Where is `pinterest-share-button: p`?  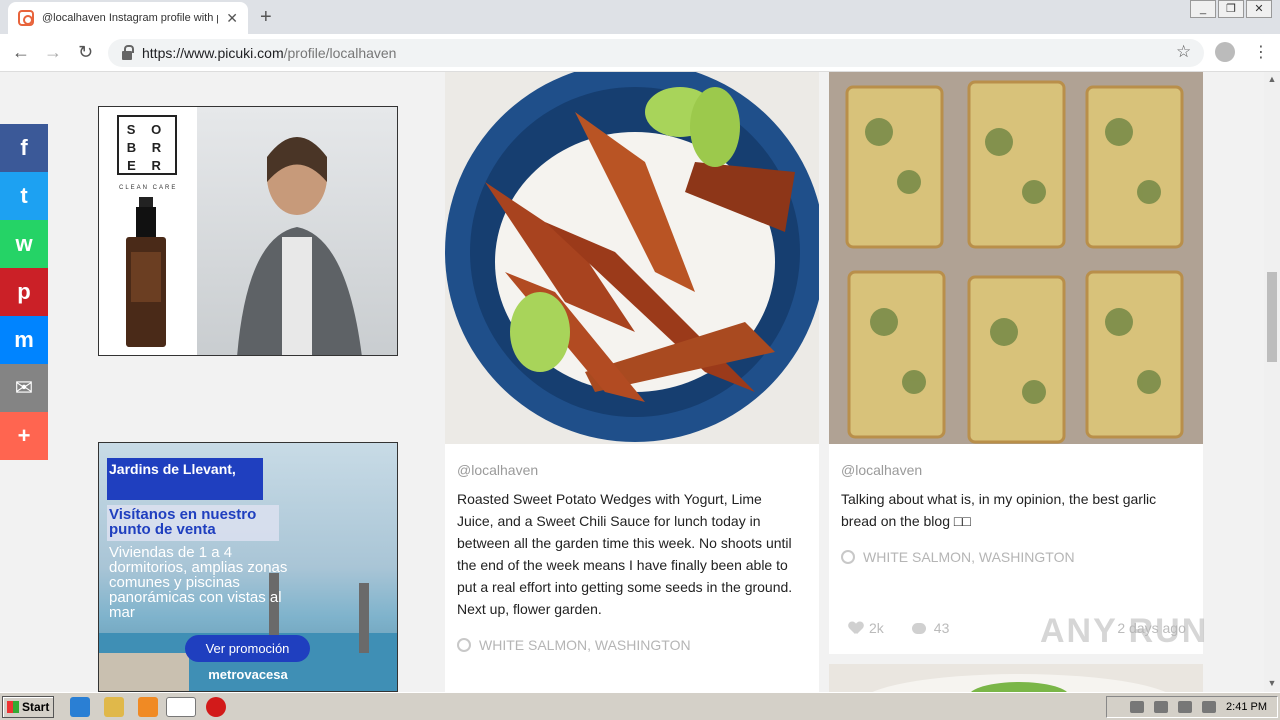 pinterest-share-button: p is located at coordinates (24, 292).